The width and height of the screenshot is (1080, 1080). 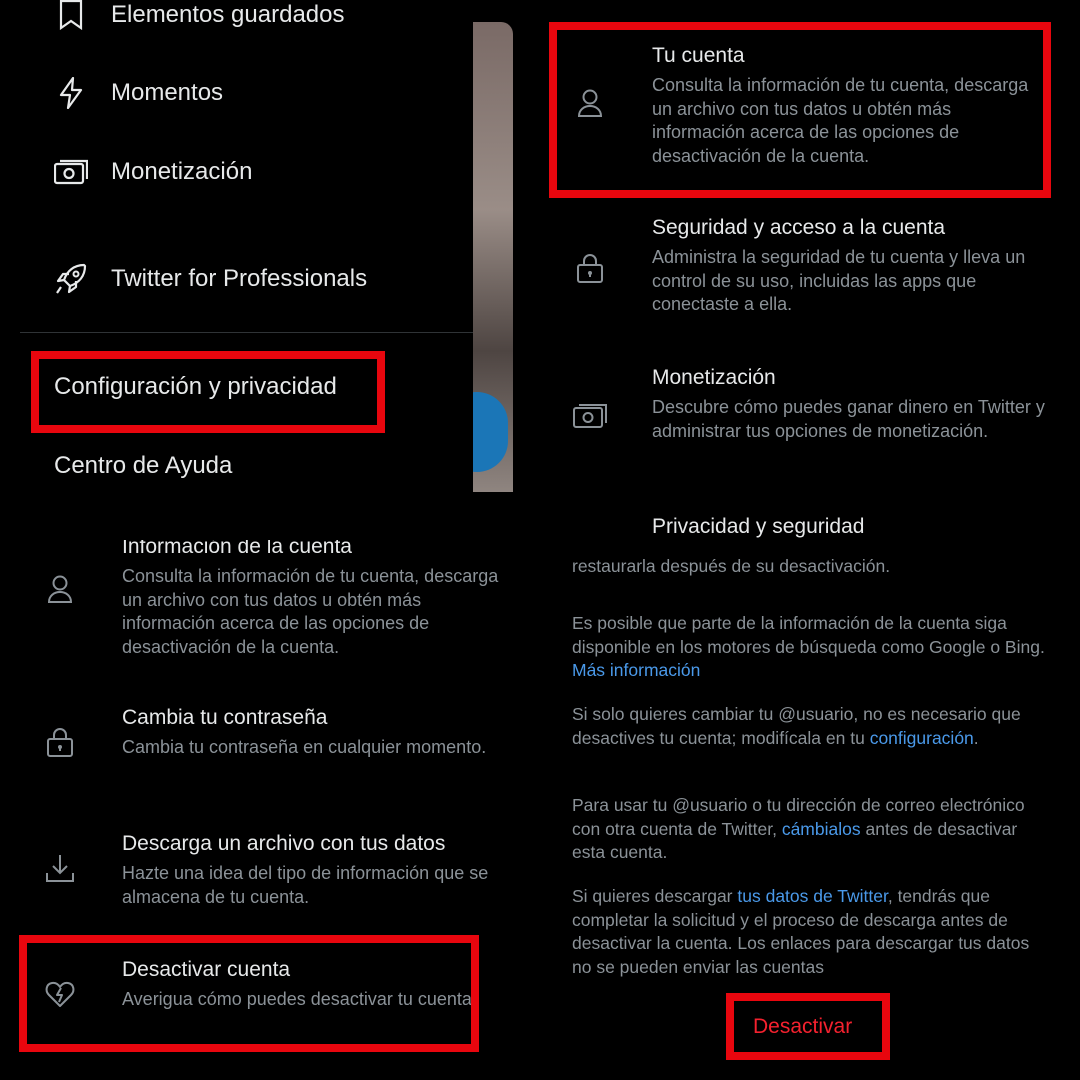 What do you see at coordinates (138, 93) in the screenshot?
I see `drawer-item-moments: Momentos` at bounding box center [138, 93].